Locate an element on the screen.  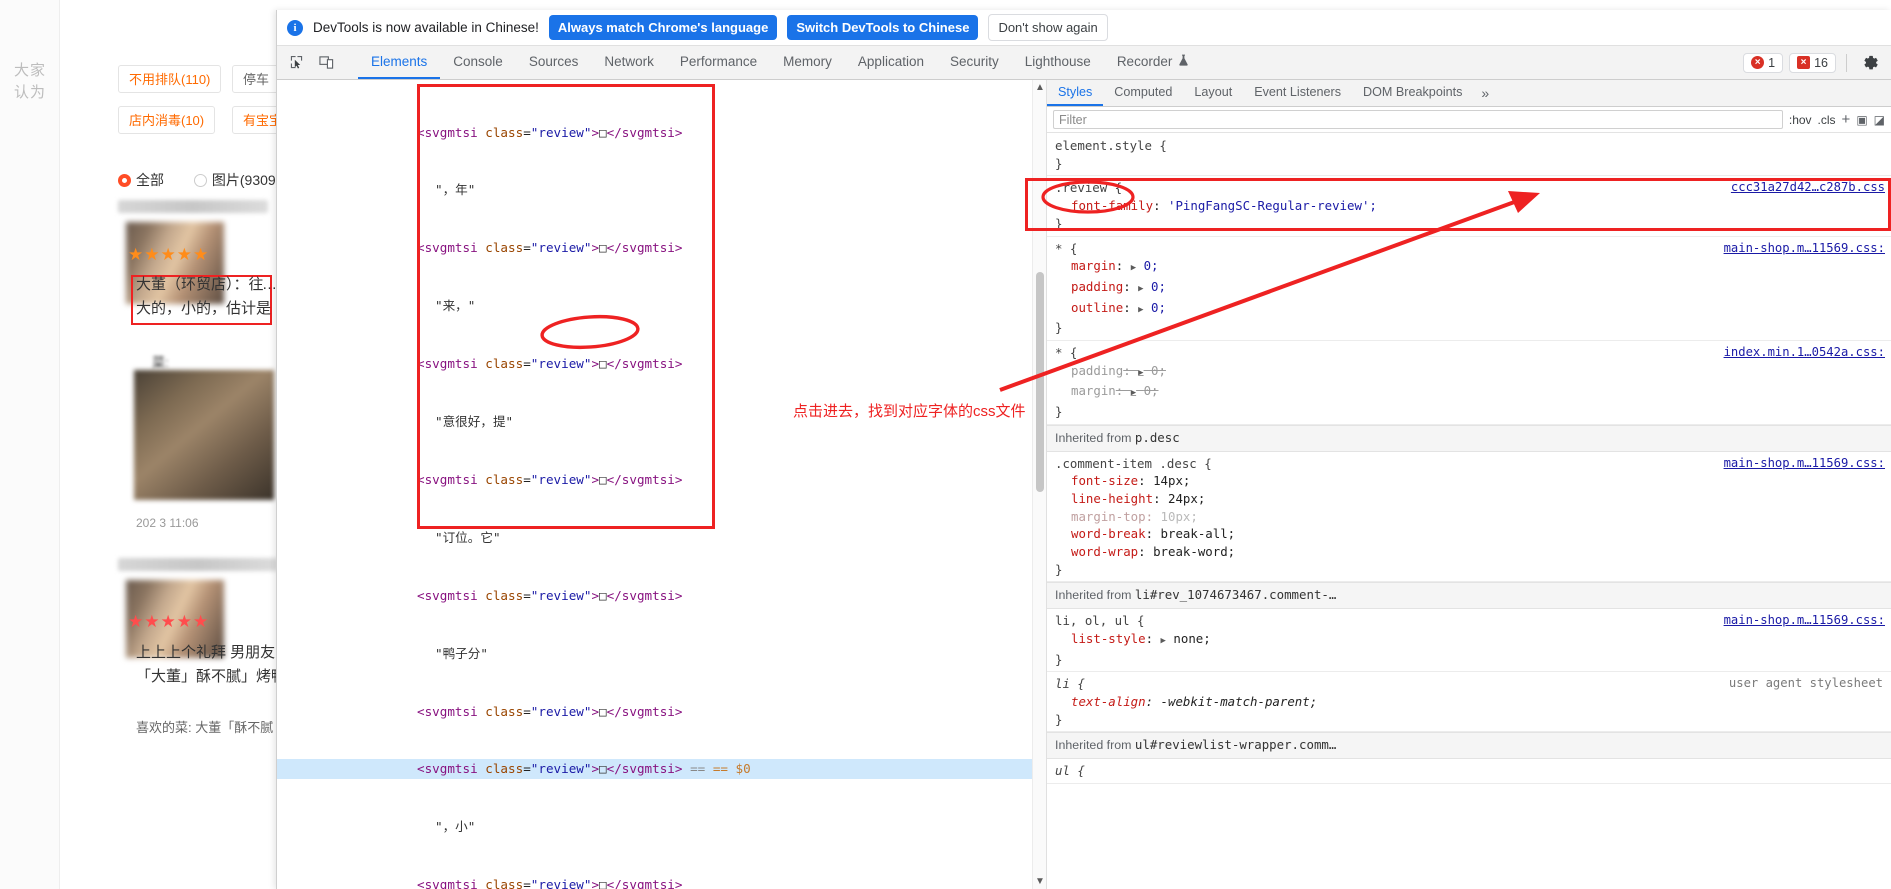
css-declaration: font-size: 14px; is located at coordinates (1473, 481).